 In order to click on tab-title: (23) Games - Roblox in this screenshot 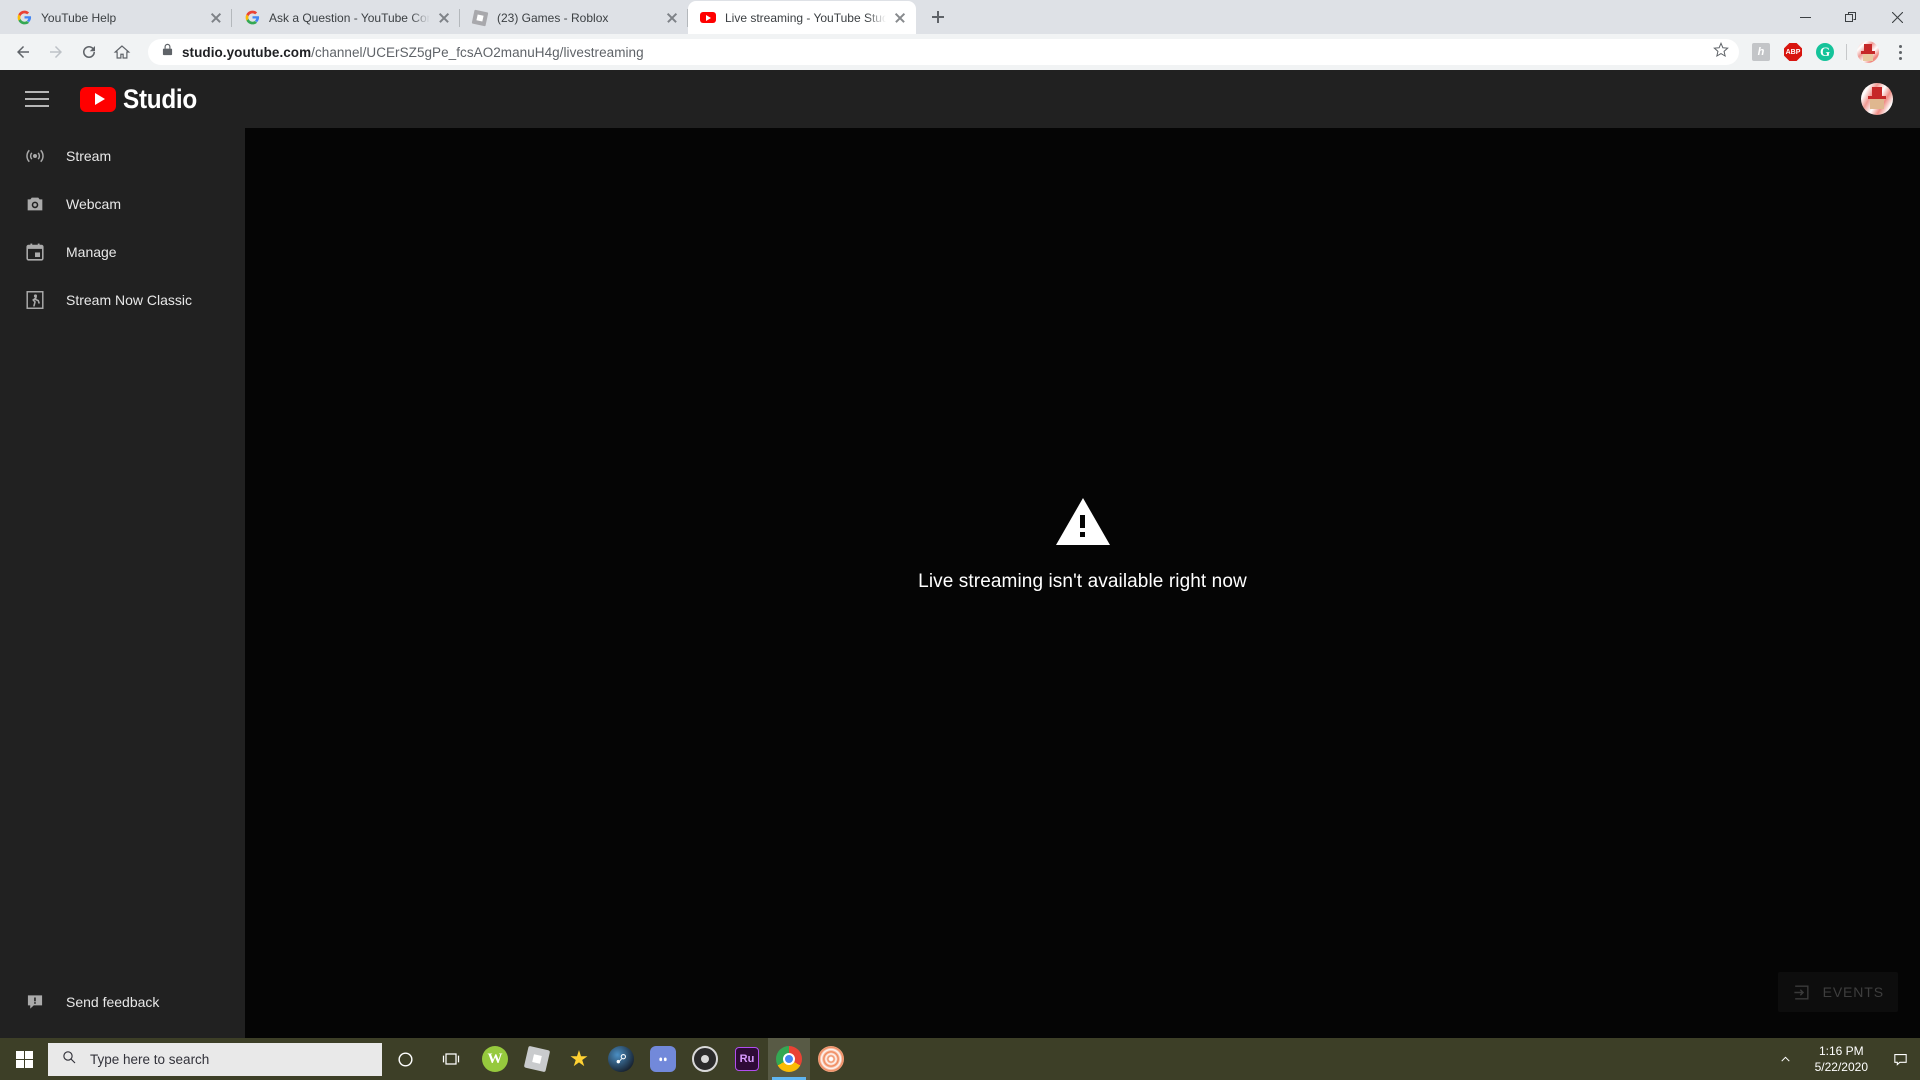, I will do `click(553, 17)`.